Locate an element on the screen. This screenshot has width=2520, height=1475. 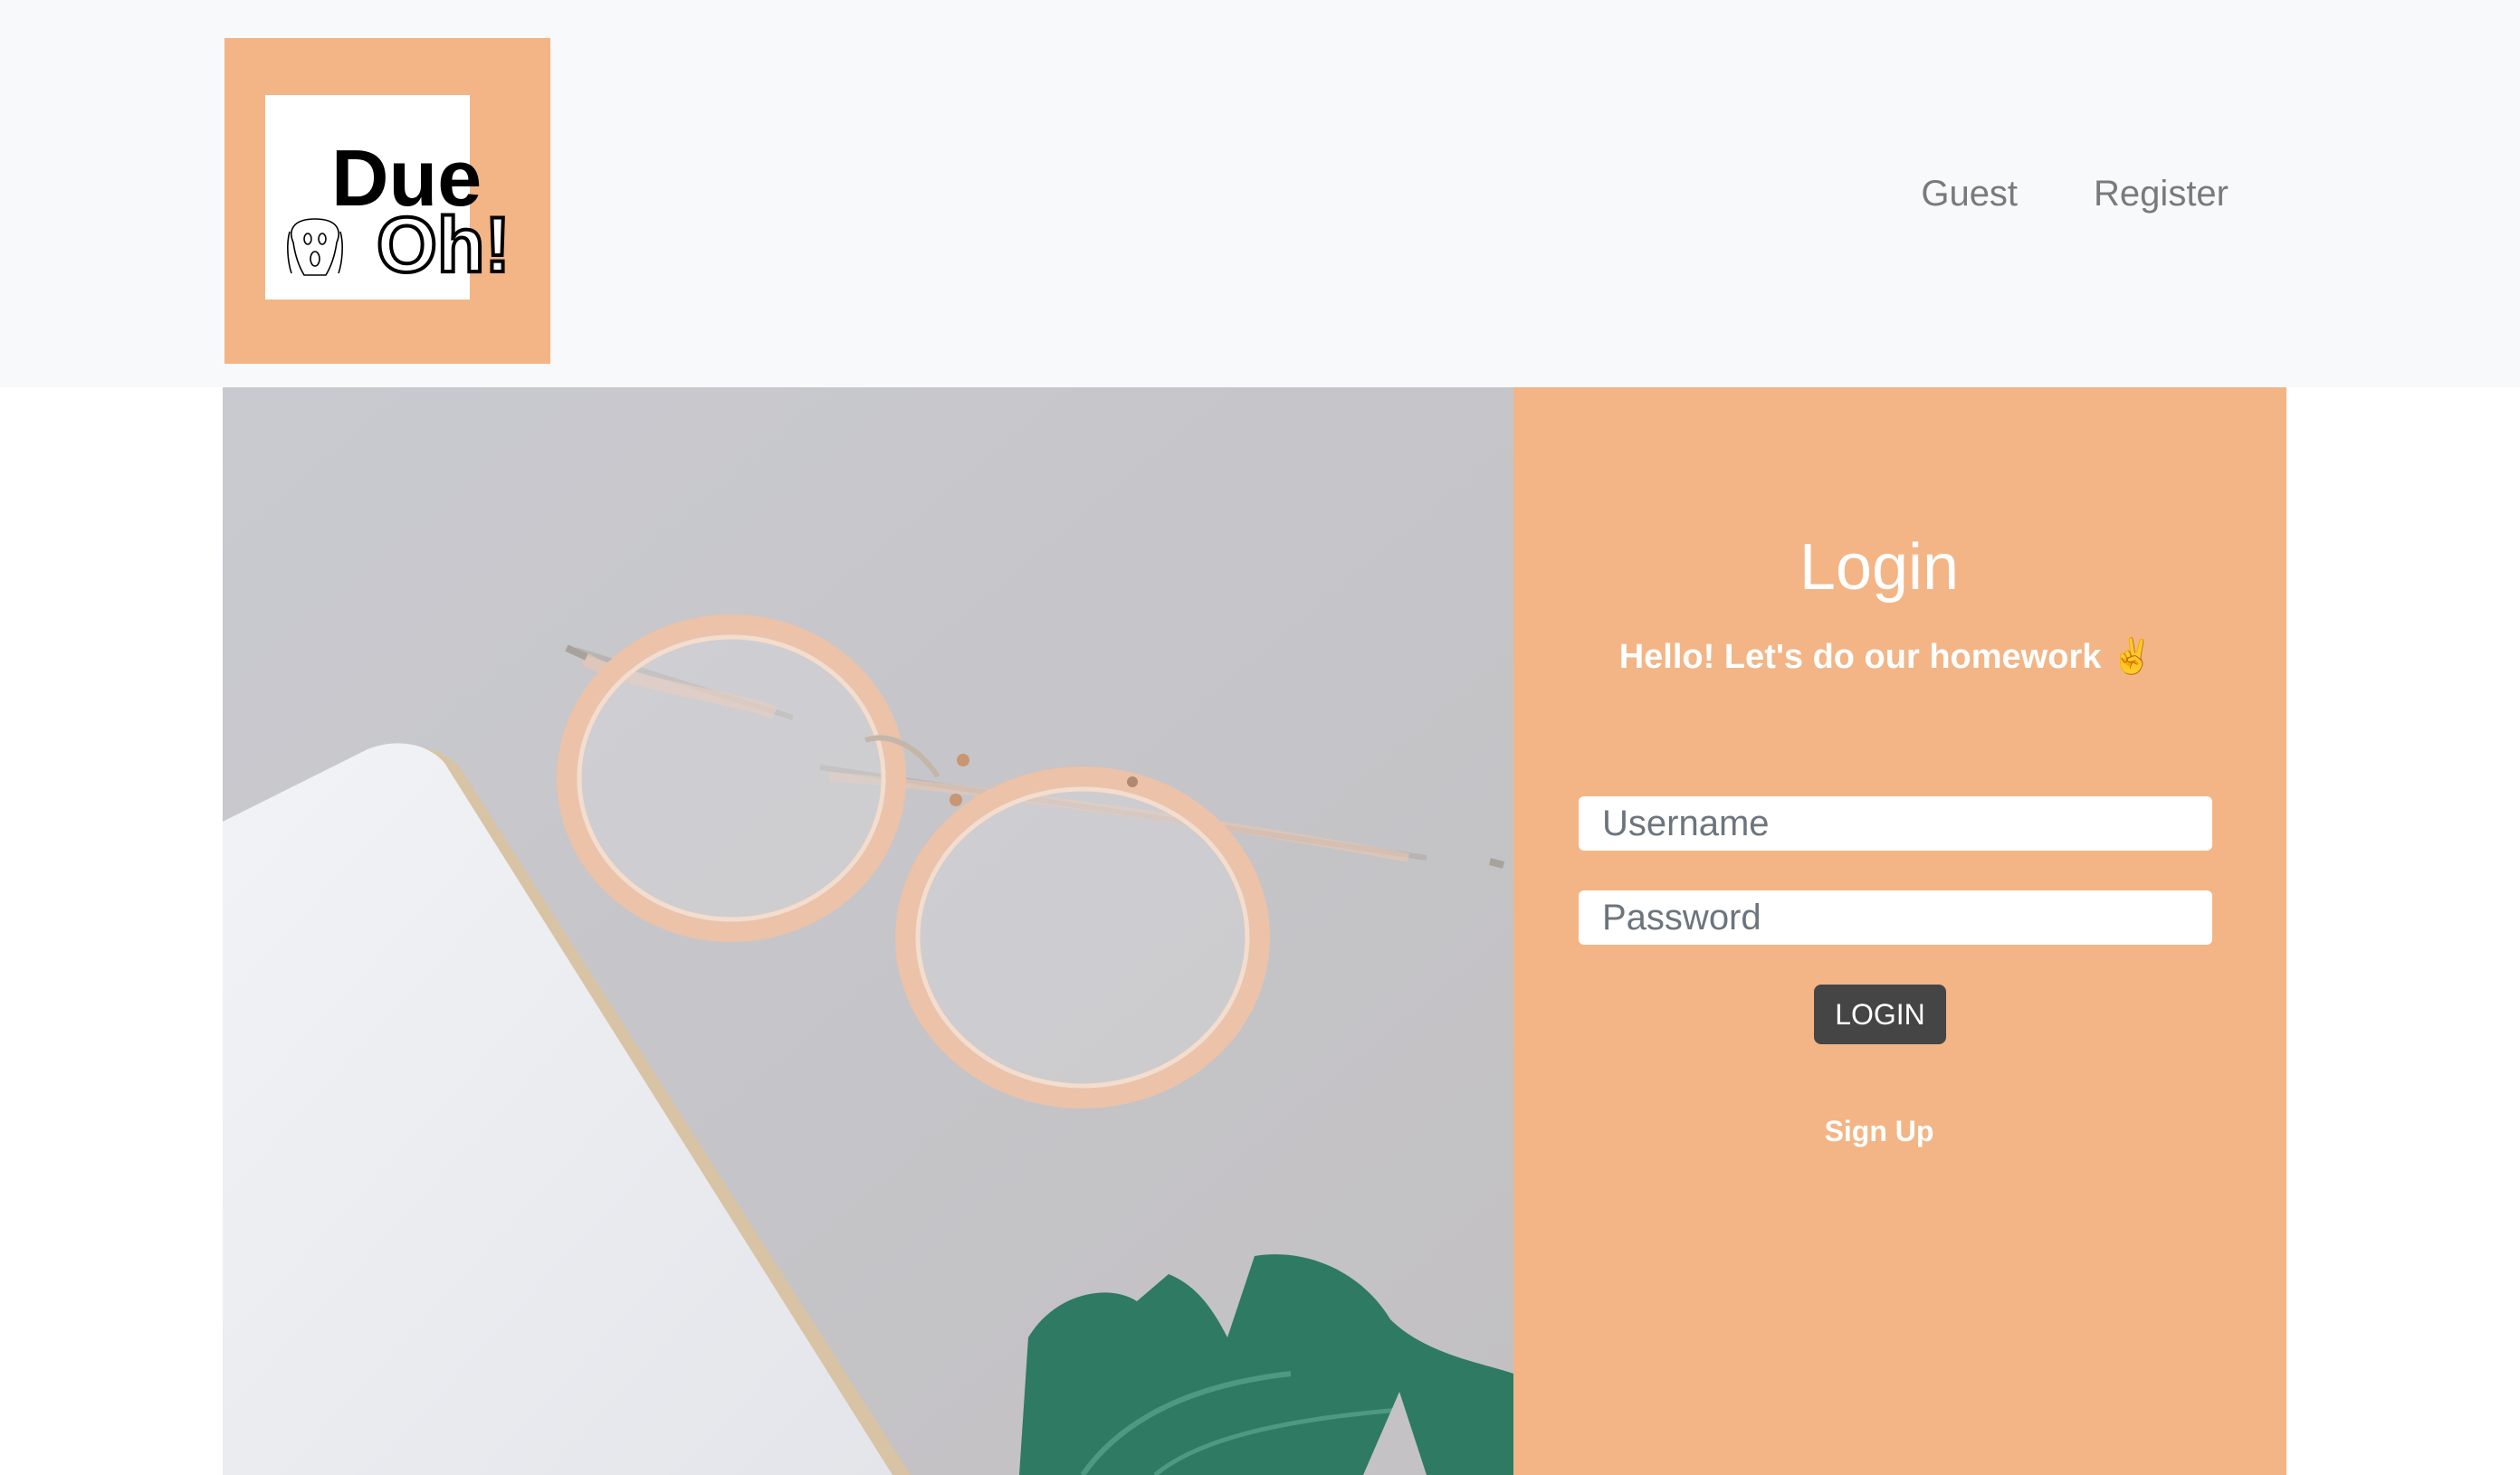
nav-guest-link: Guest is located at coordinates (1970, 194).